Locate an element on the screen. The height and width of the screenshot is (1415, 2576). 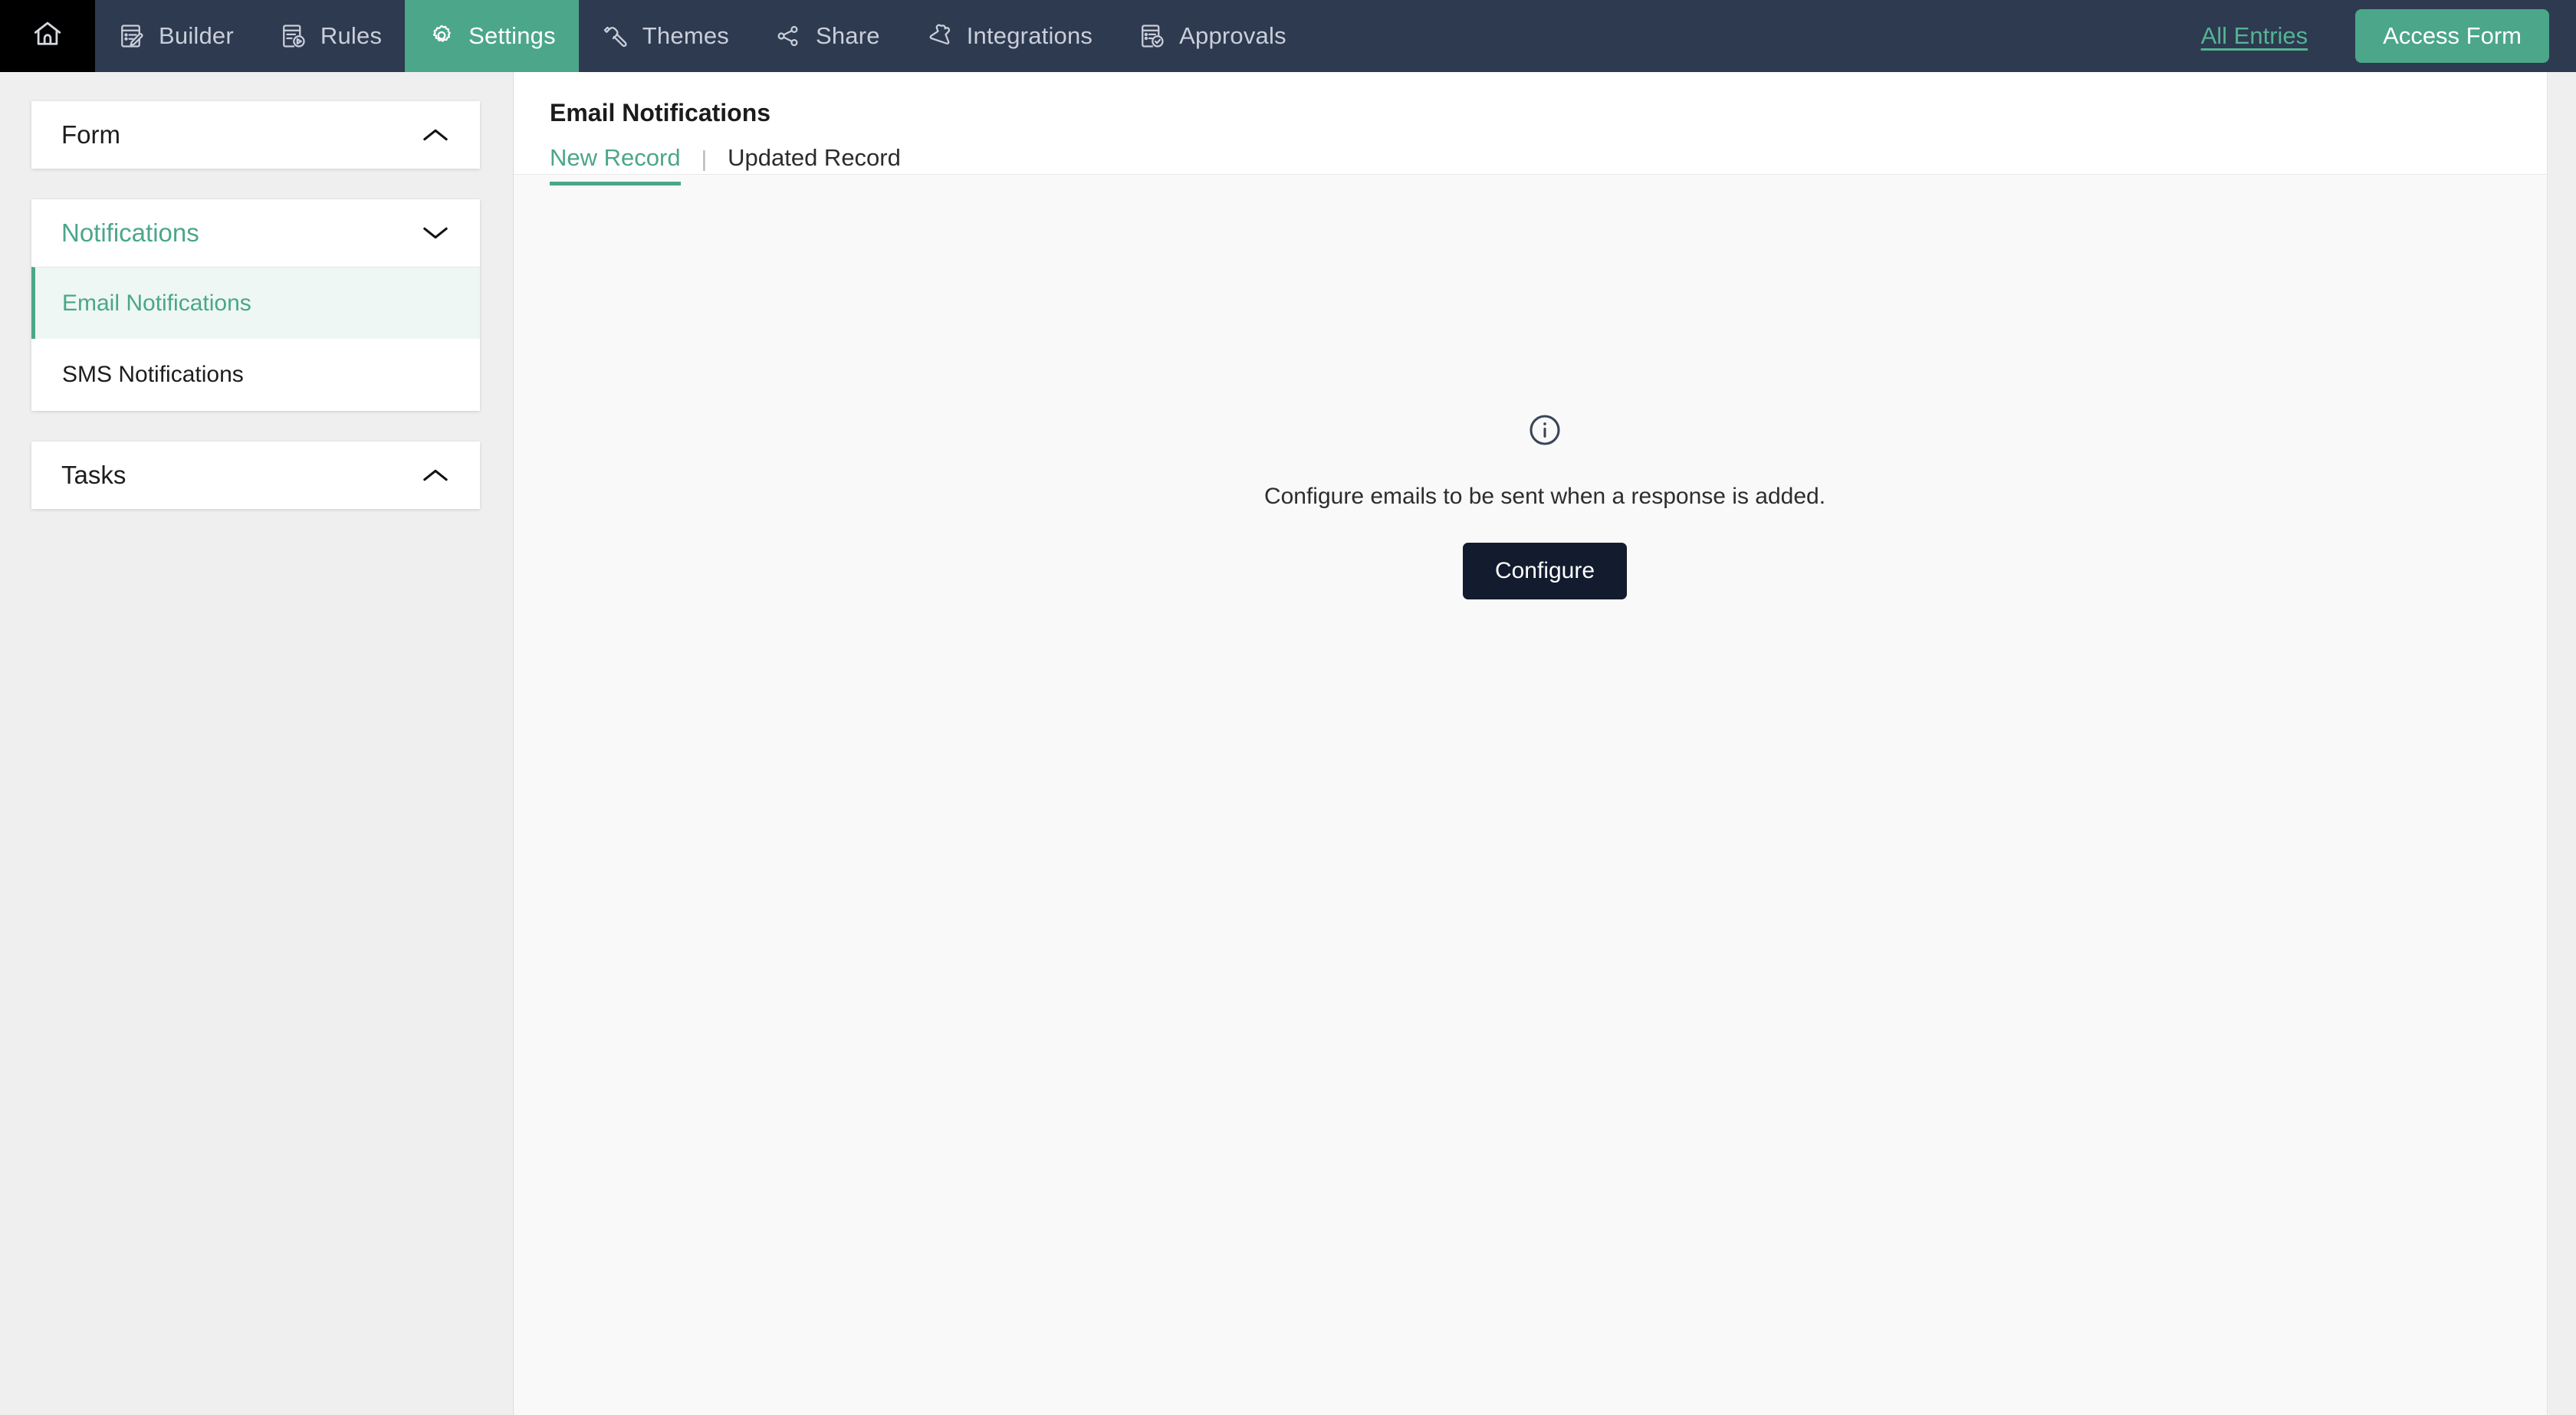
access-form-button: Access Form is located at coordinates (2452, 36).